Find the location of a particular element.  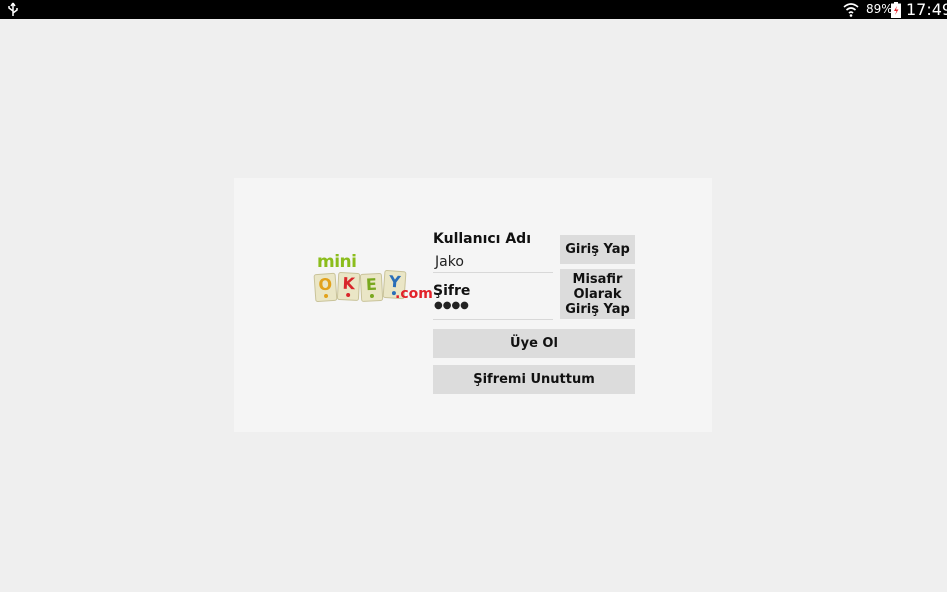

forgot-password-button: Şifremi Unuttum is located at coordinates (534, 379).